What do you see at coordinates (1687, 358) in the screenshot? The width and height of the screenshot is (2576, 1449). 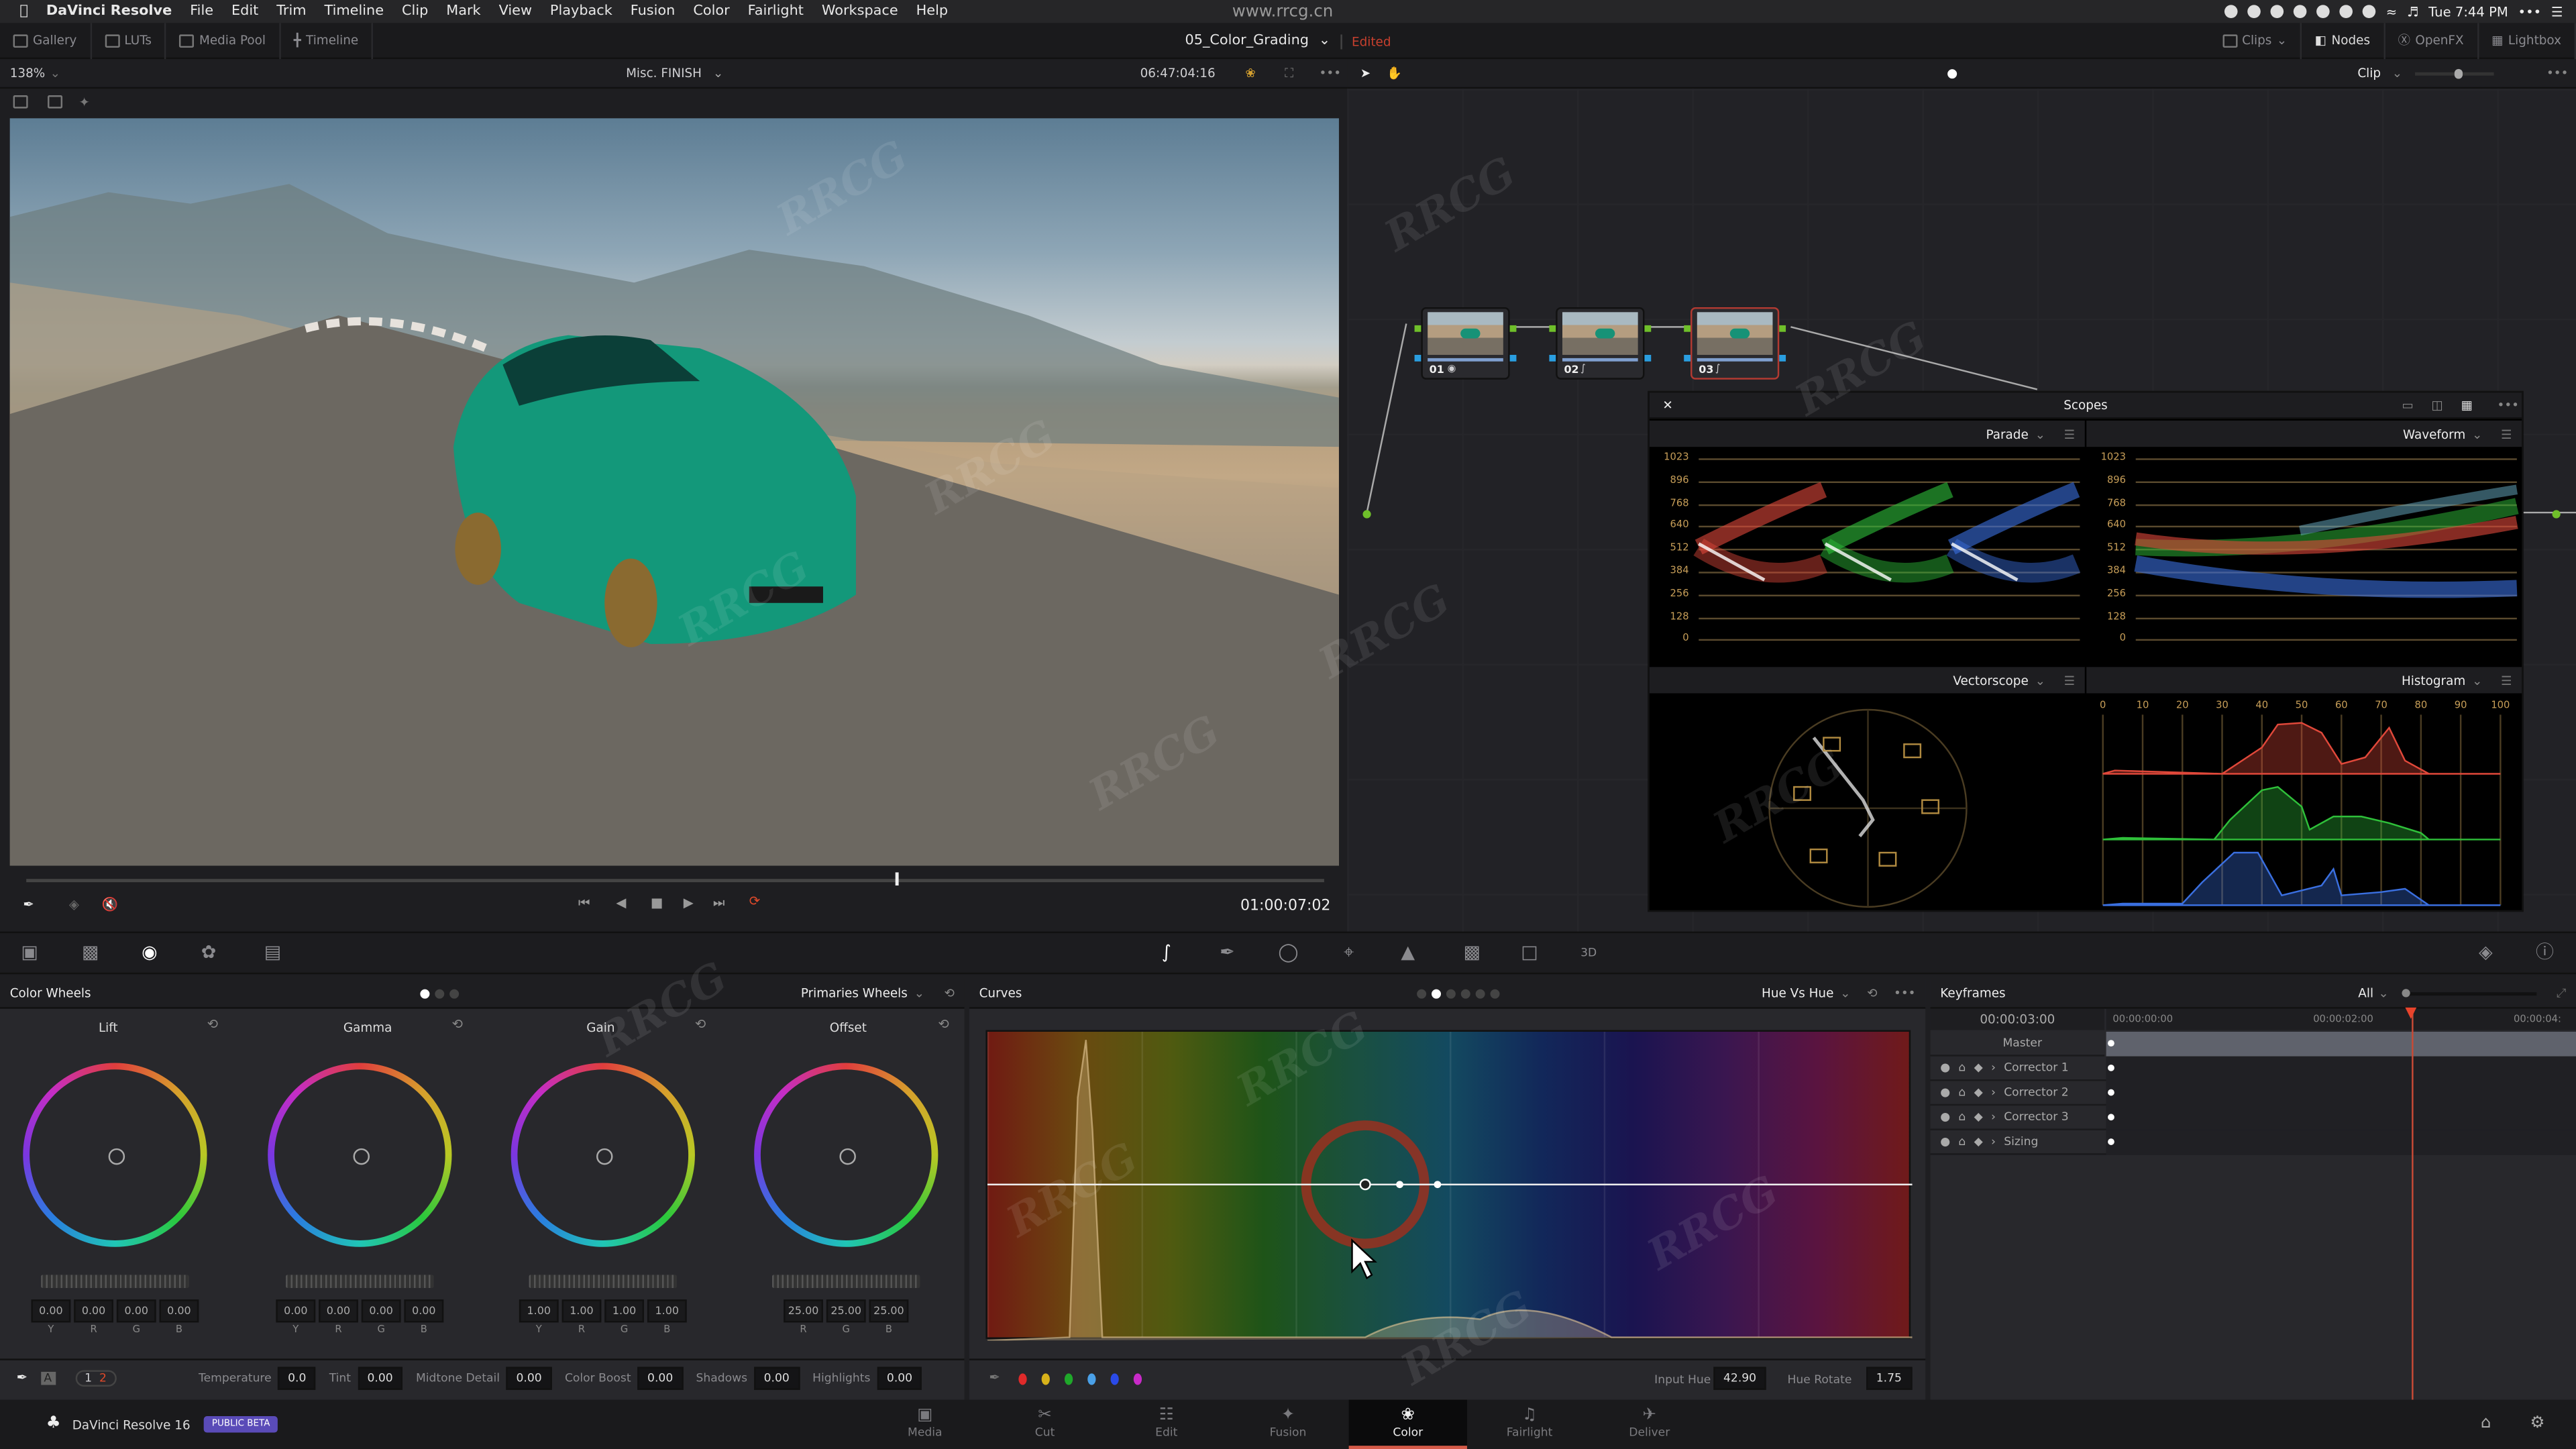 I see `alpha-input-pin` at bounding box center [1687, 358].